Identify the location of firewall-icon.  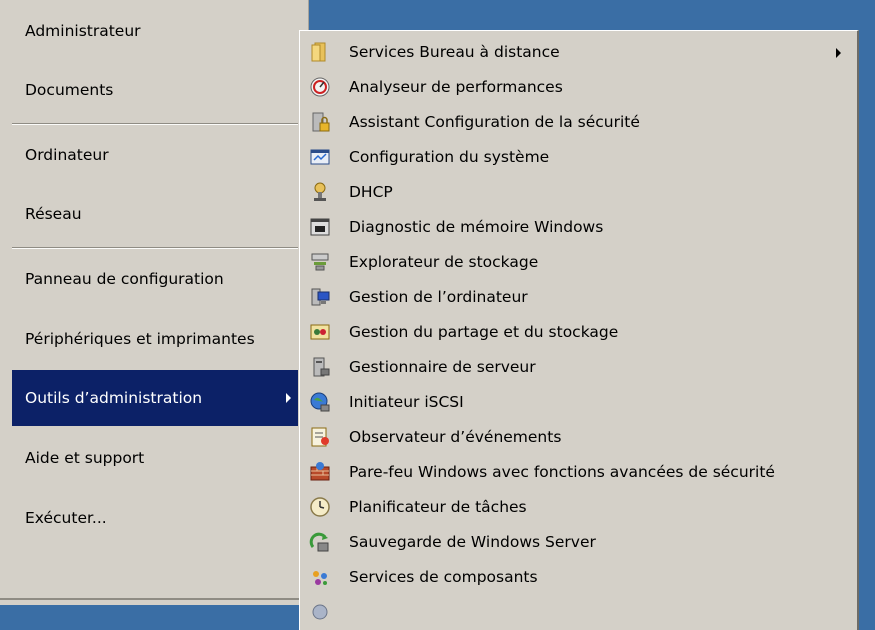
(320, 471).